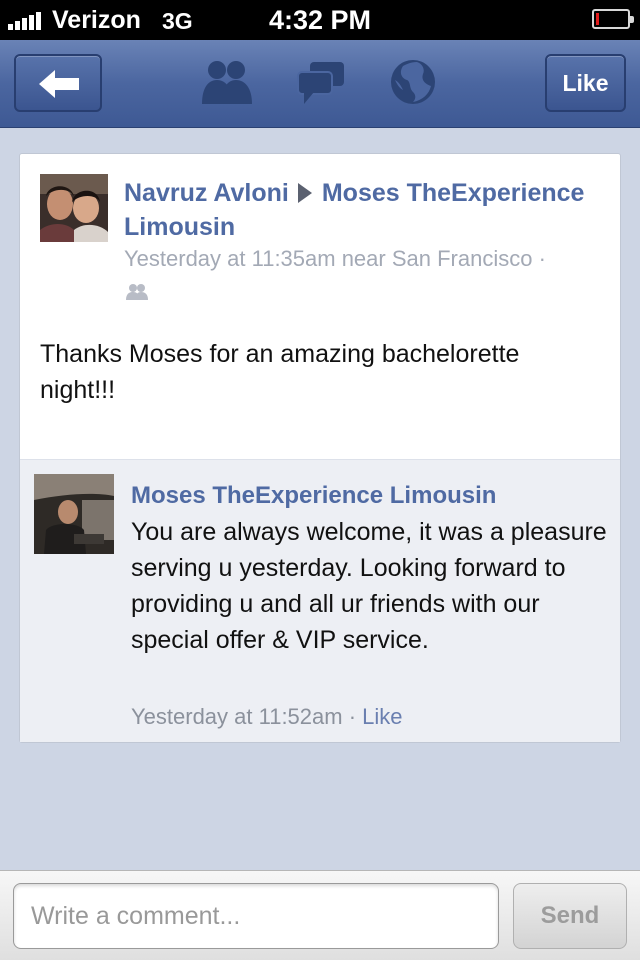  Describe the element at coordinates (613, 19) in the screenshot. I see `battery-icon` at that location.